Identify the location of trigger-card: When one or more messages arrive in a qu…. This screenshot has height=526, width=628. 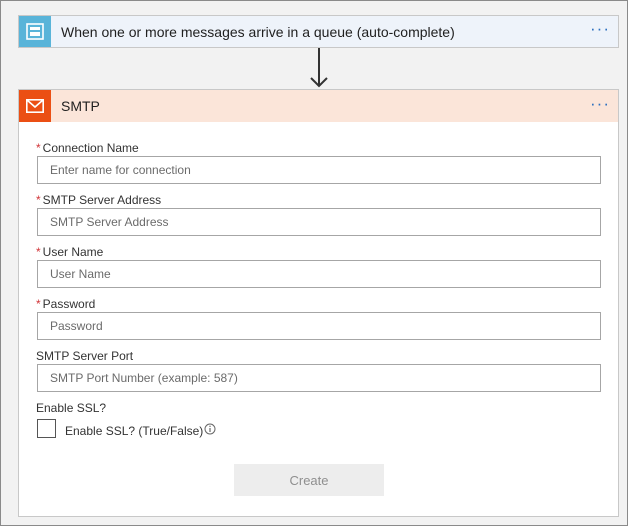
(318, 31).